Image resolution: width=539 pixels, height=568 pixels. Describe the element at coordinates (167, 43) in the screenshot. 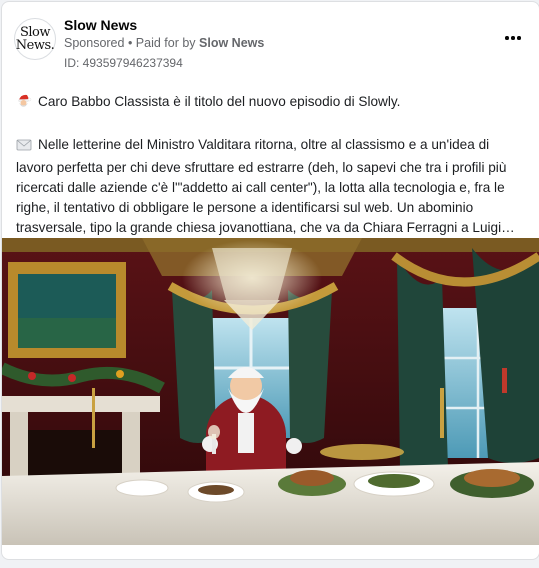

I see `paid-for-by-prefix: Paid for by` at that location.